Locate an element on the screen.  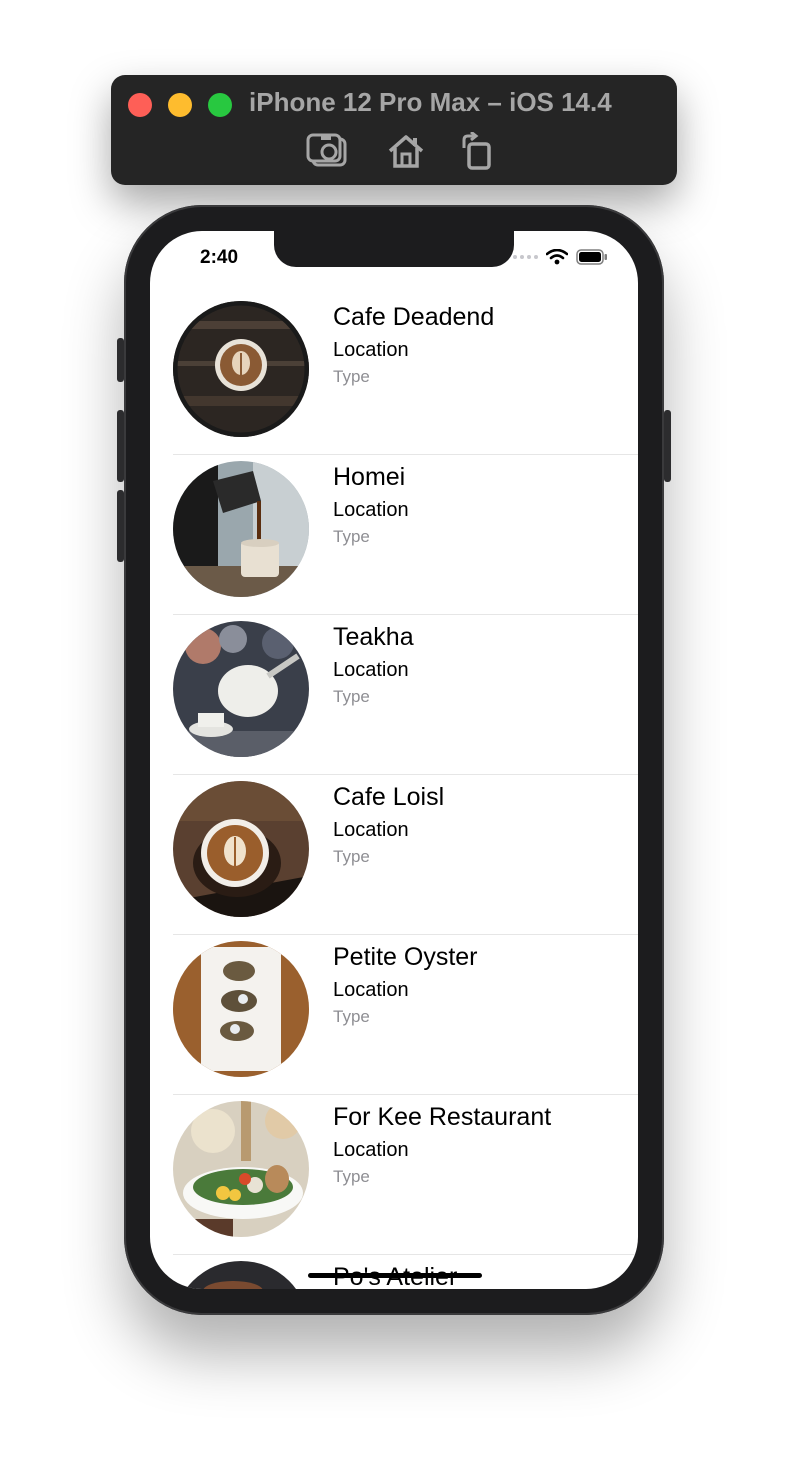
restaurant-name: Teakha is located at coordinates (373, 637).